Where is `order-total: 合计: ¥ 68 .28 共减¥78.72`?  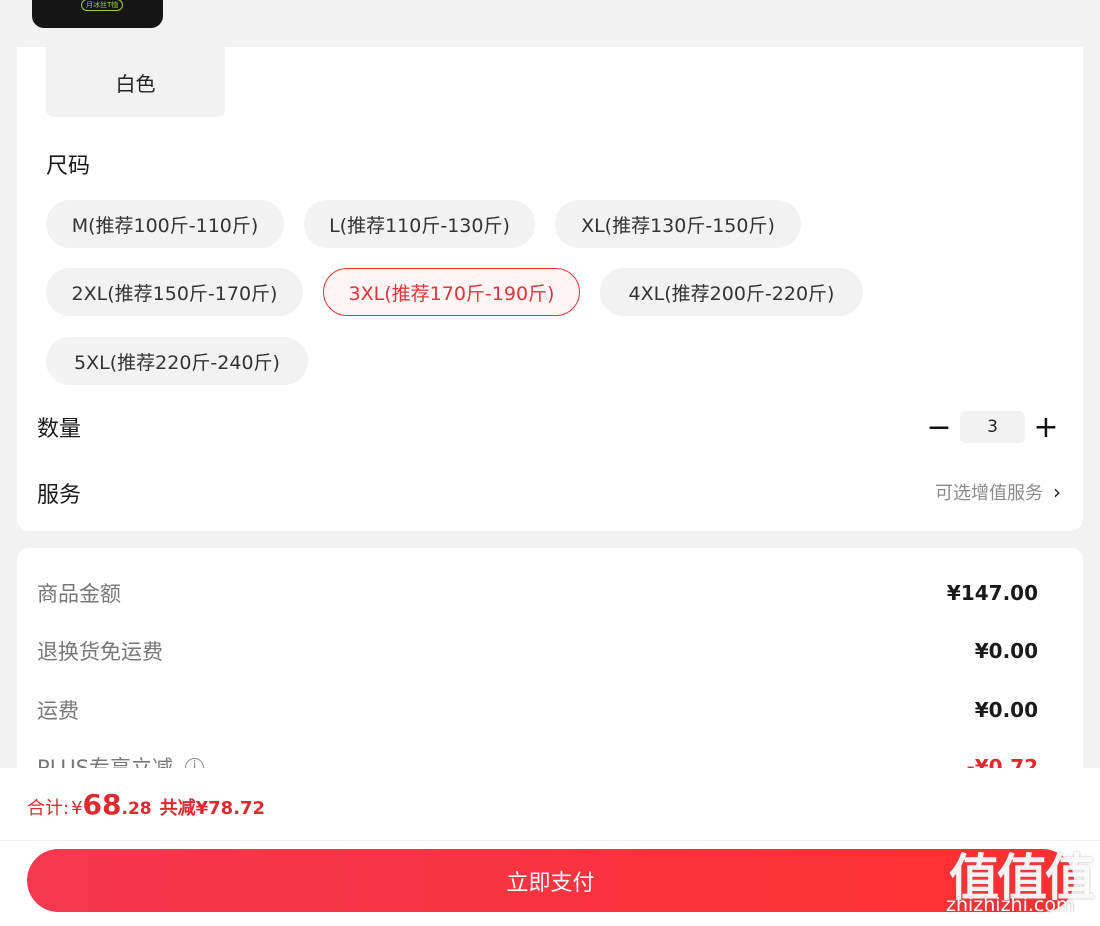
order-total: 合计: ¥ 68 .28 共减¥78.72 is located at coordinates (146, 804).